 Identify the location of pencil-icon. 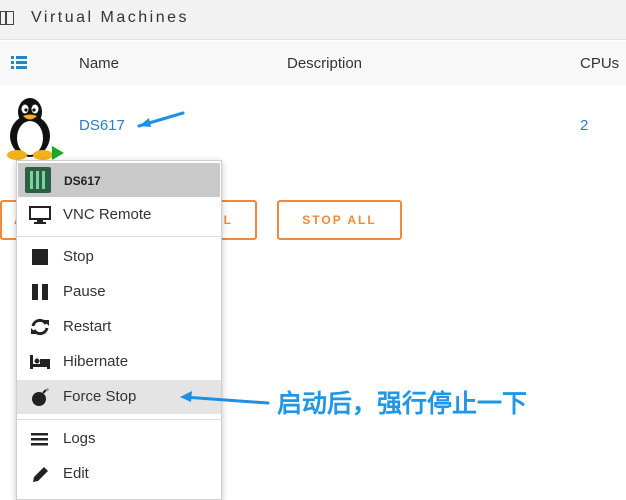
(40, 474).